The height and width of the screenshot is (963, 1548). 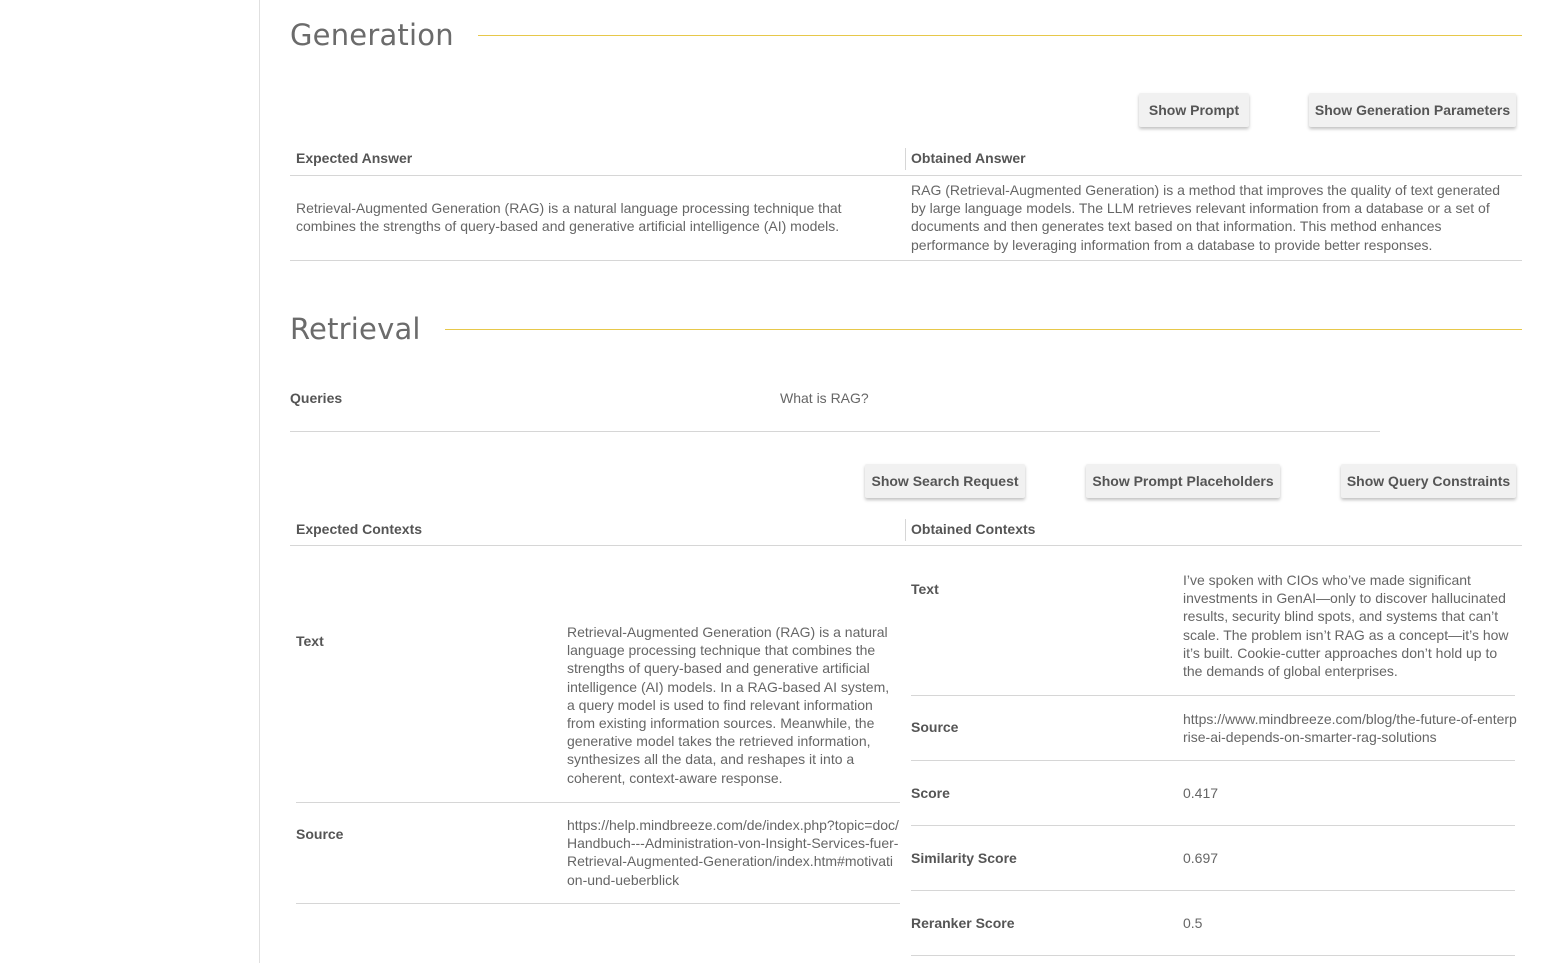 What do you see at coordinates (359, 529) in the screenshot?
I see `expected-contexts-header: Expected Contexts` at bounding box center [359, 529].